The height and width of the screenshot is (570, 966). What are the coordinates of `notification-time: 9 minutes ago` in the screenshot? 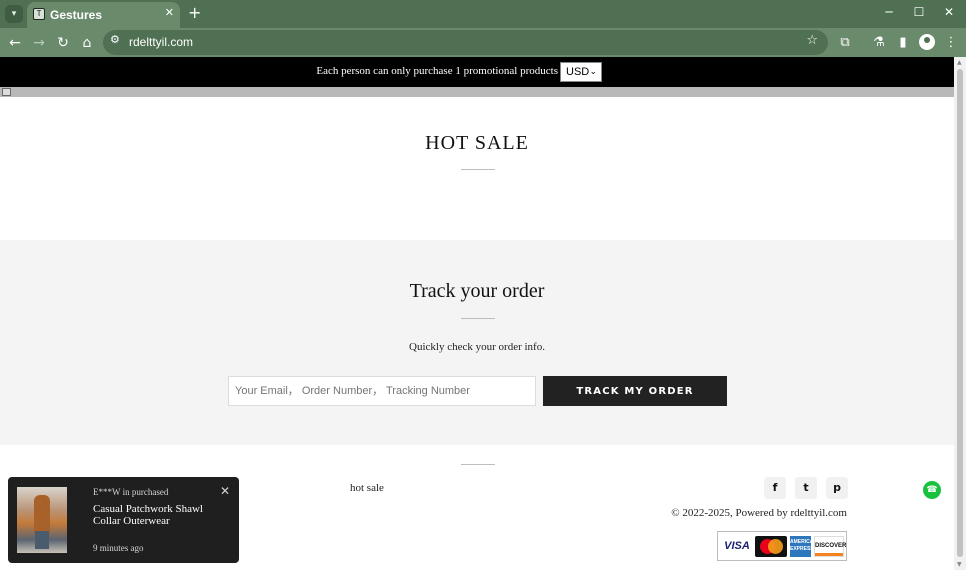 It's located at (118, 548).